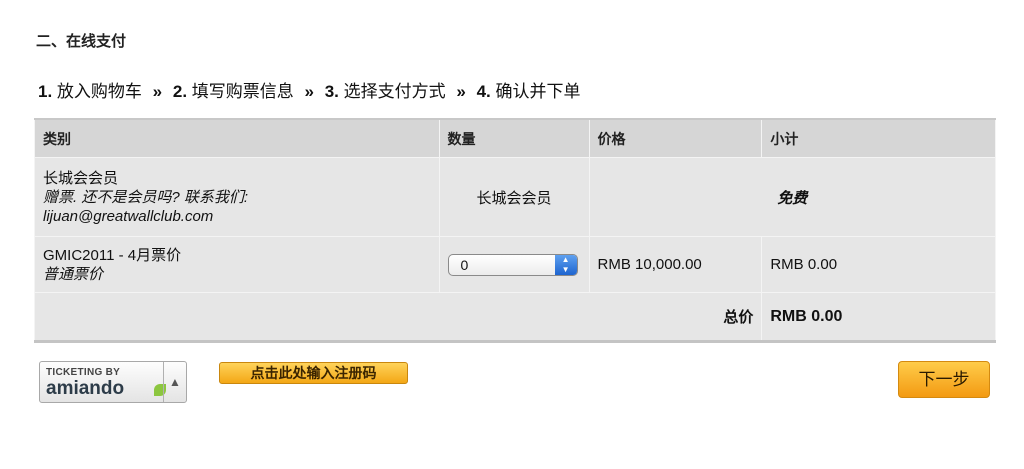 The height and width of the screenshot is (469, 1024). I want to click on price-cell: RMB 10,000.00, so click(675, 264).